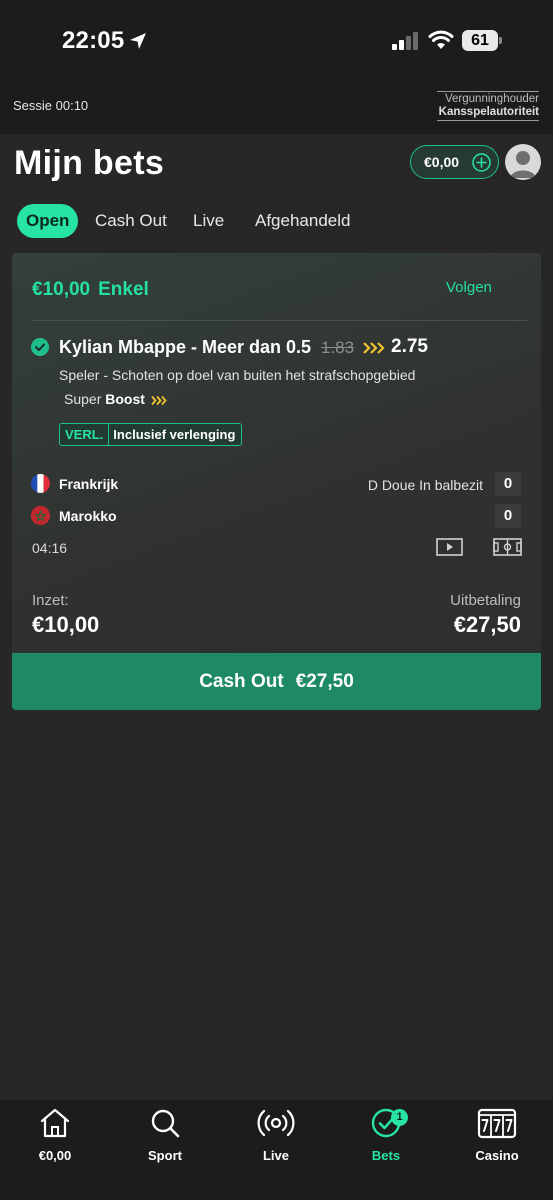 The image size is (553, 1200). I want to click on possession-status: D Doue In balbezit, so click(425, 485).